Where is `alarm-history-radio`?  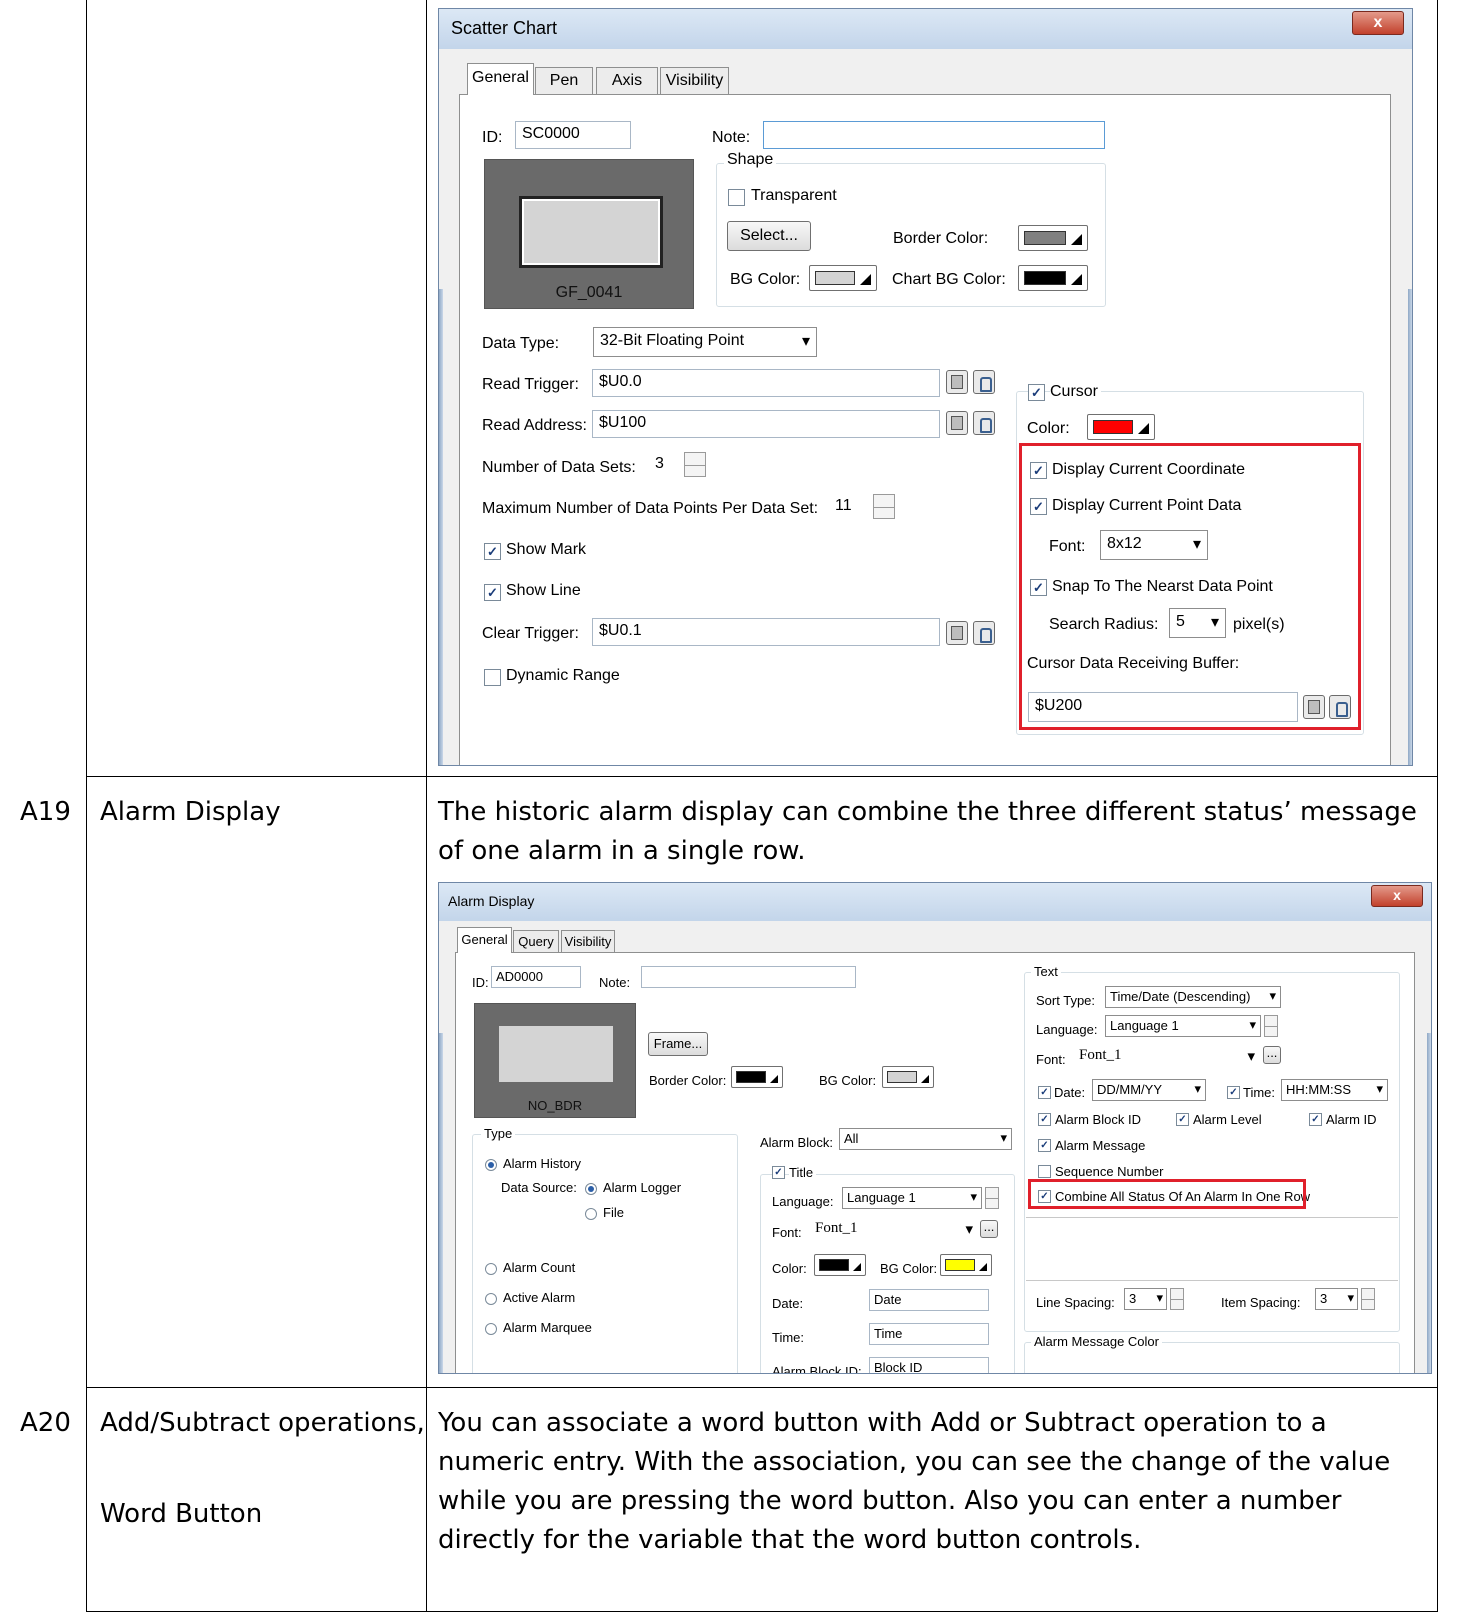 alarm-history-radio is located at coordinates (491, 1165).